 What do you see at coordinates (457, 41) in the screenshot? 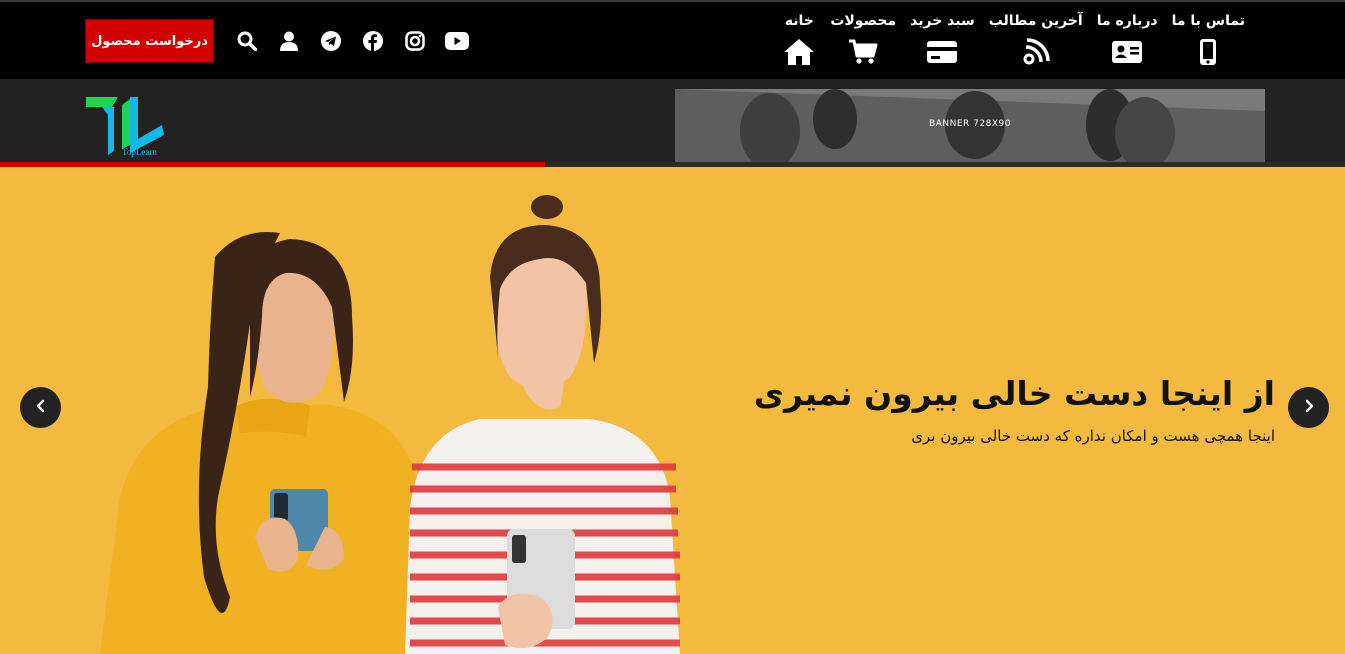
I see `youtube-icon` at bounding box center [457, 41].